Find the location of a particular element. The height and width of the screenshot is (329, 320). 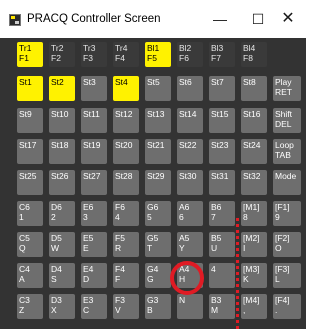

note-key: G5 T is located at coordinates (158, 244).